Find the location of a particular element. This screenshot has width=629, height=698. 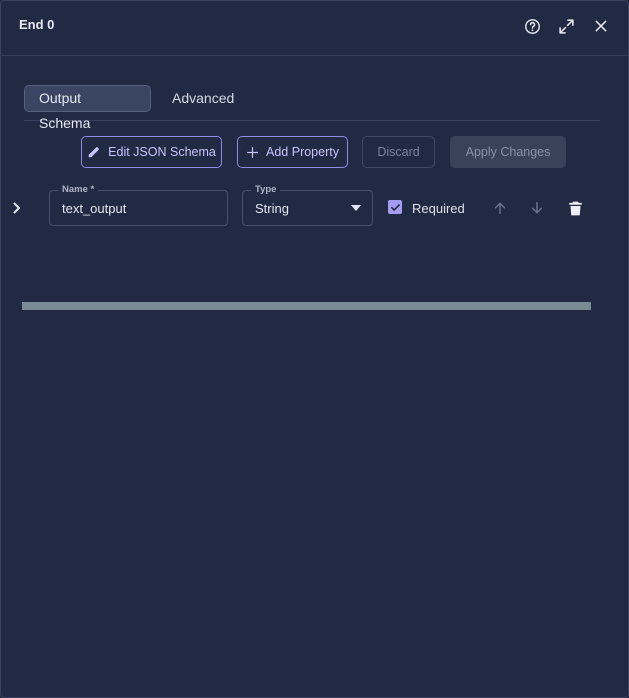

check-icon is located at coordinates (395, 207).